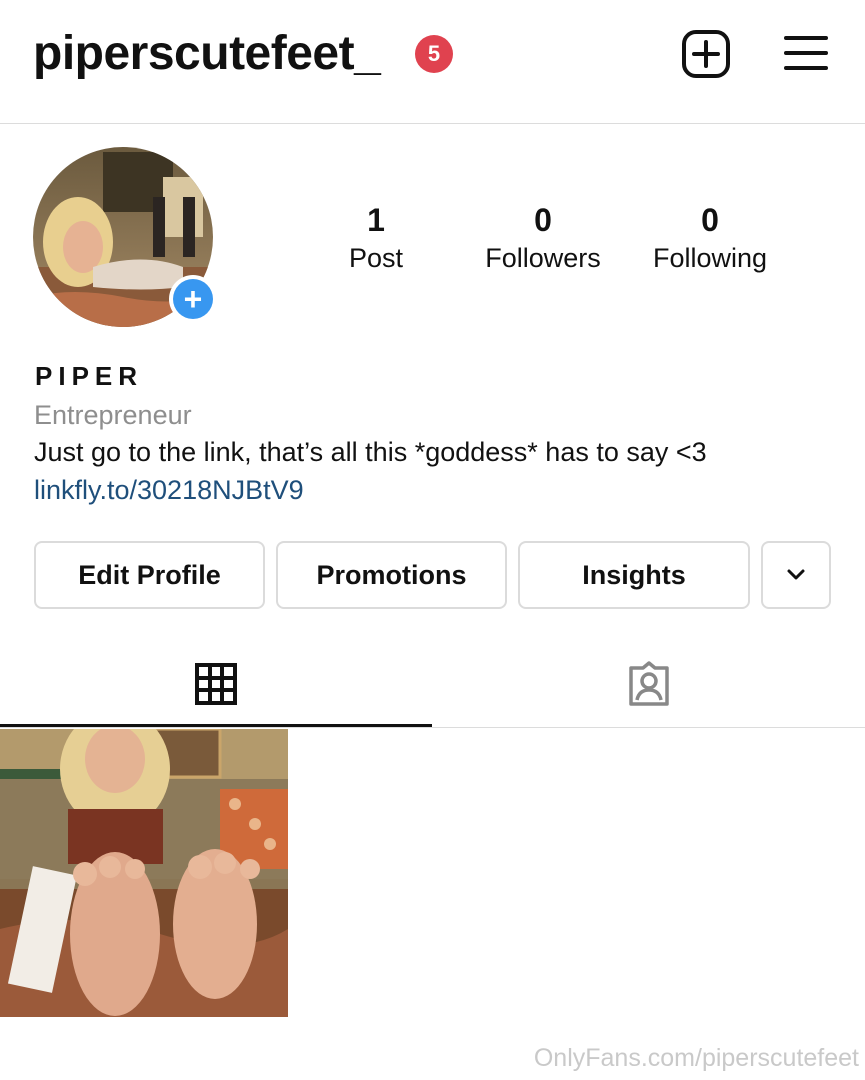 This screenshot has width=865, height=1080. I want to click on stat-posts-label: Post, so click(376, 258).